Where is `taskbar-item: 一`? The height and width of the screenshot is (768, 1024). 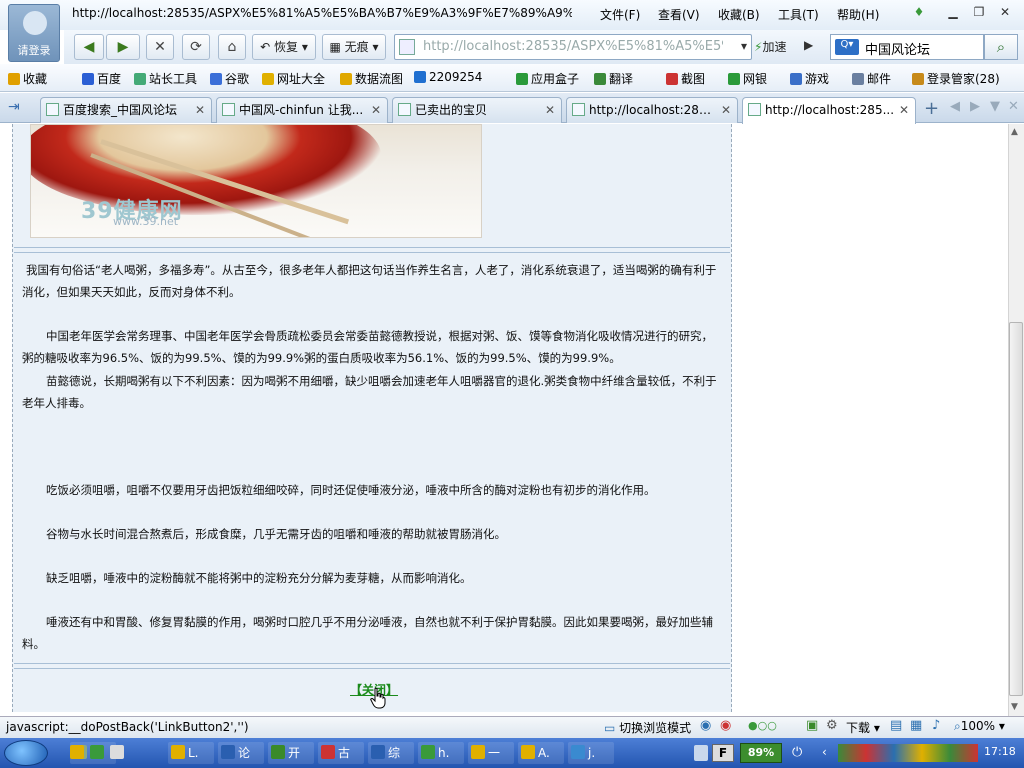 taskbar-item: 一 is located at coordinates (491, 753).